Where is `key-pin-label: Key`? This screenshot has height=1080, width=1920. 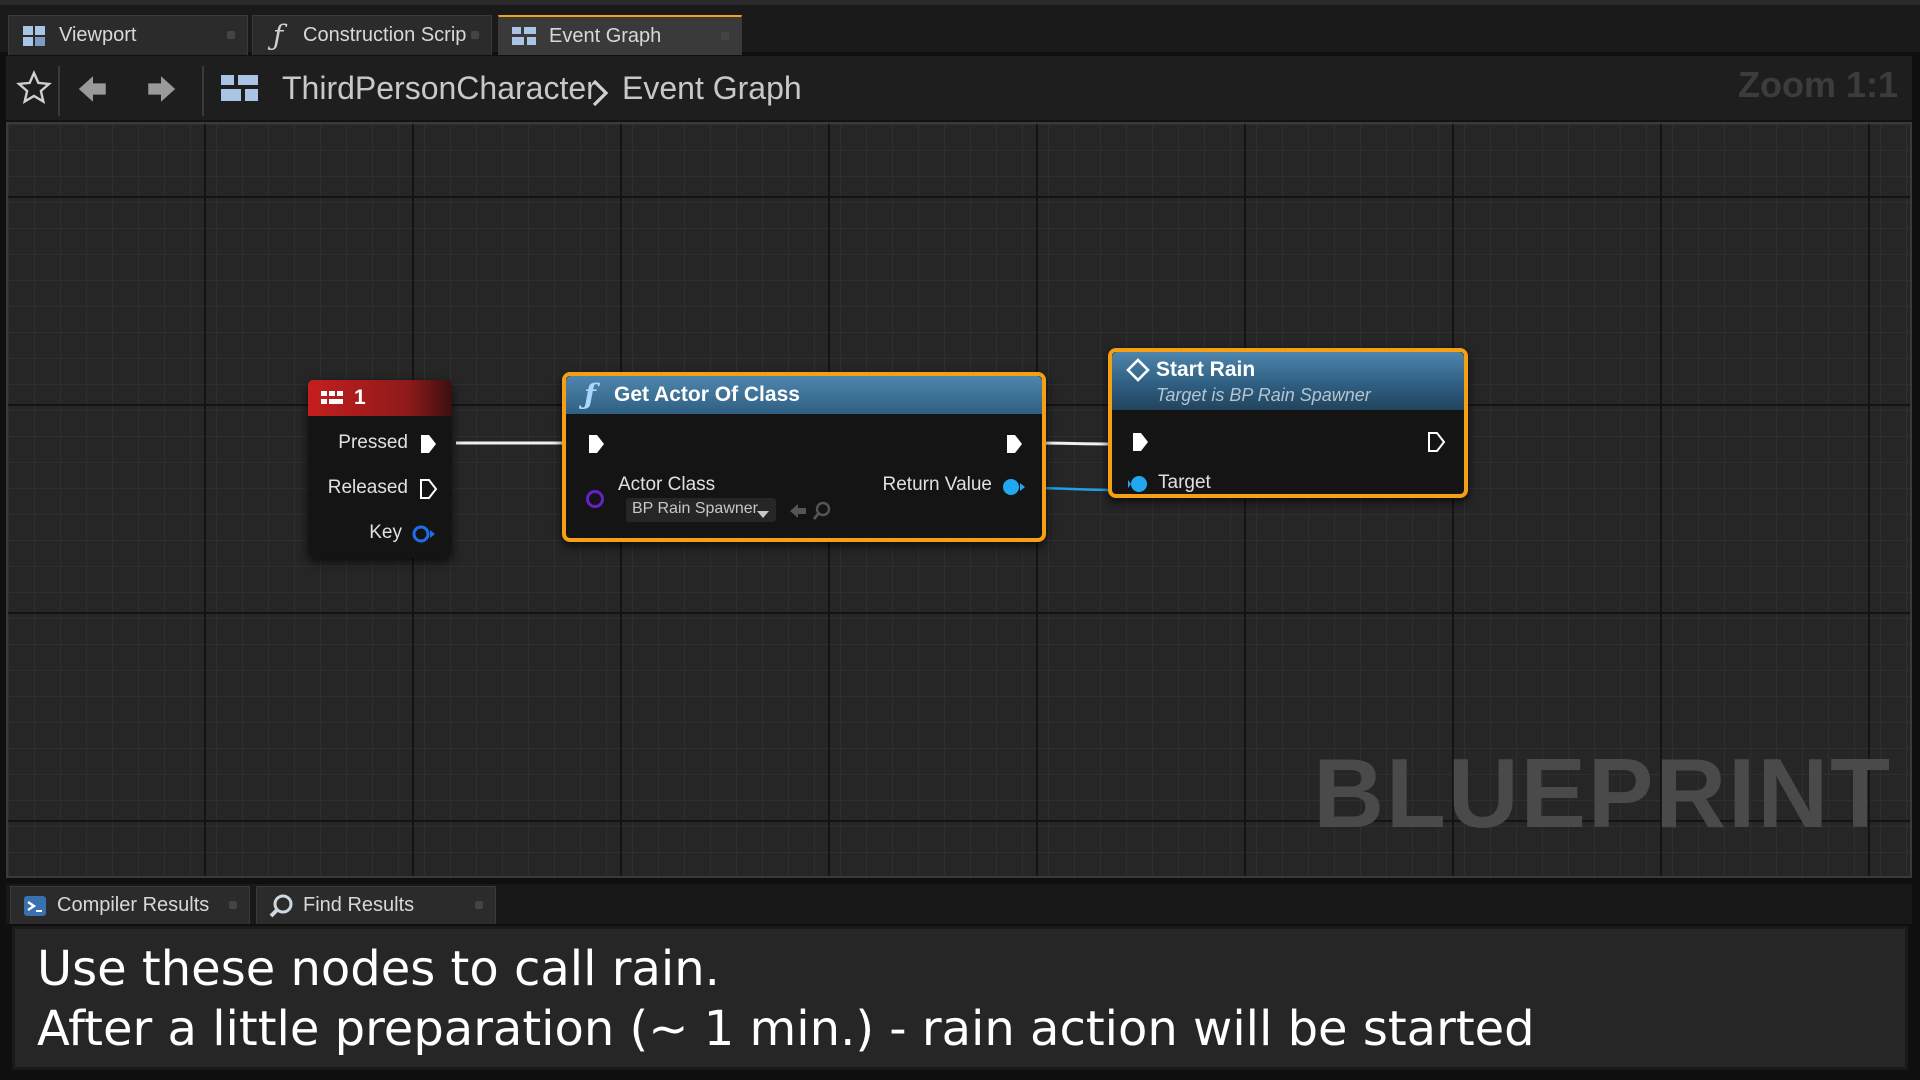 key-pin-label: Key is located at coordinates (385, 532).